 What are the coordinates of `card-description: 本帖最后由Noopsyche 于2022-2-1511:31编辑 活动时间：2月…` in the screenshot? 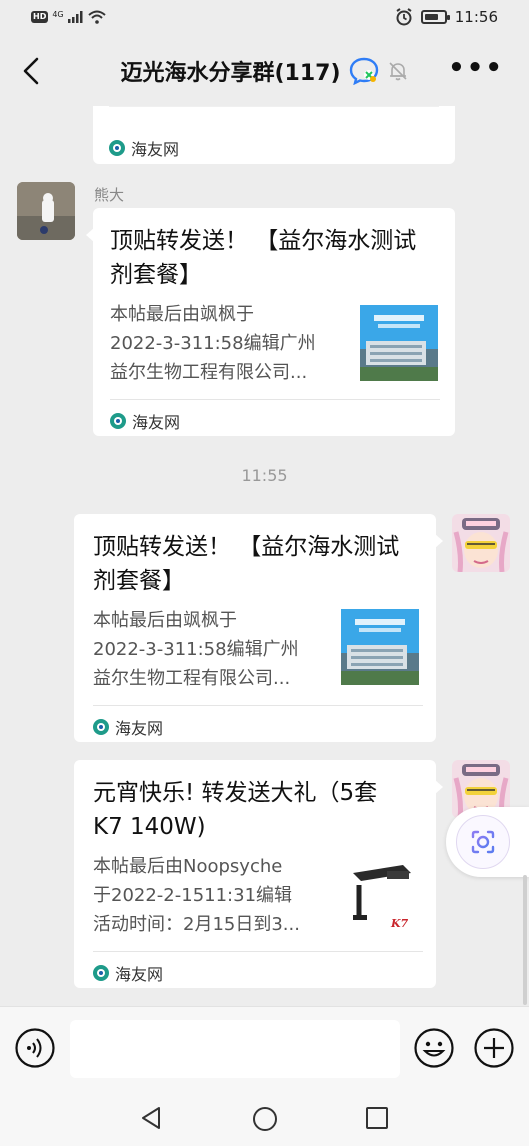 It's located at (213, 895).